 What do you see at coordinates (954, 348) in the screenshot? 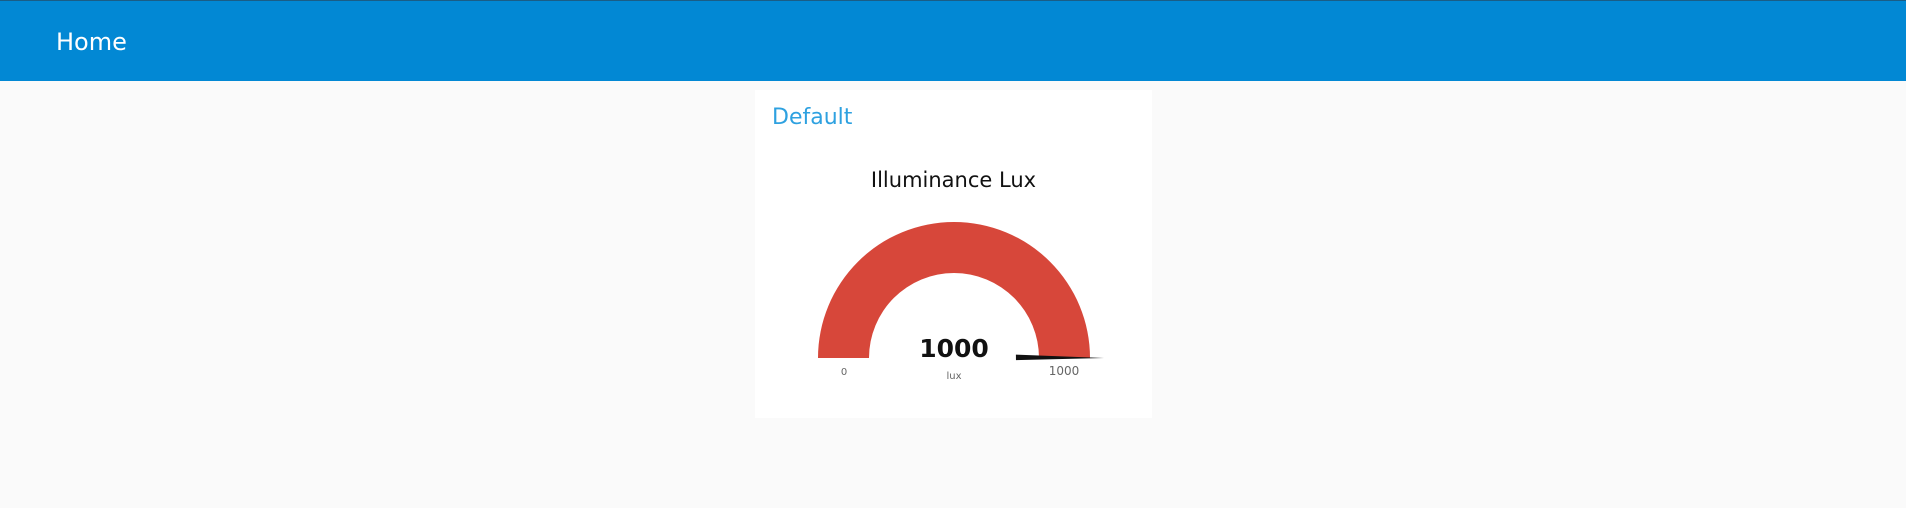
I see `gauge-value: 1000` at bounding box center [954, 348].